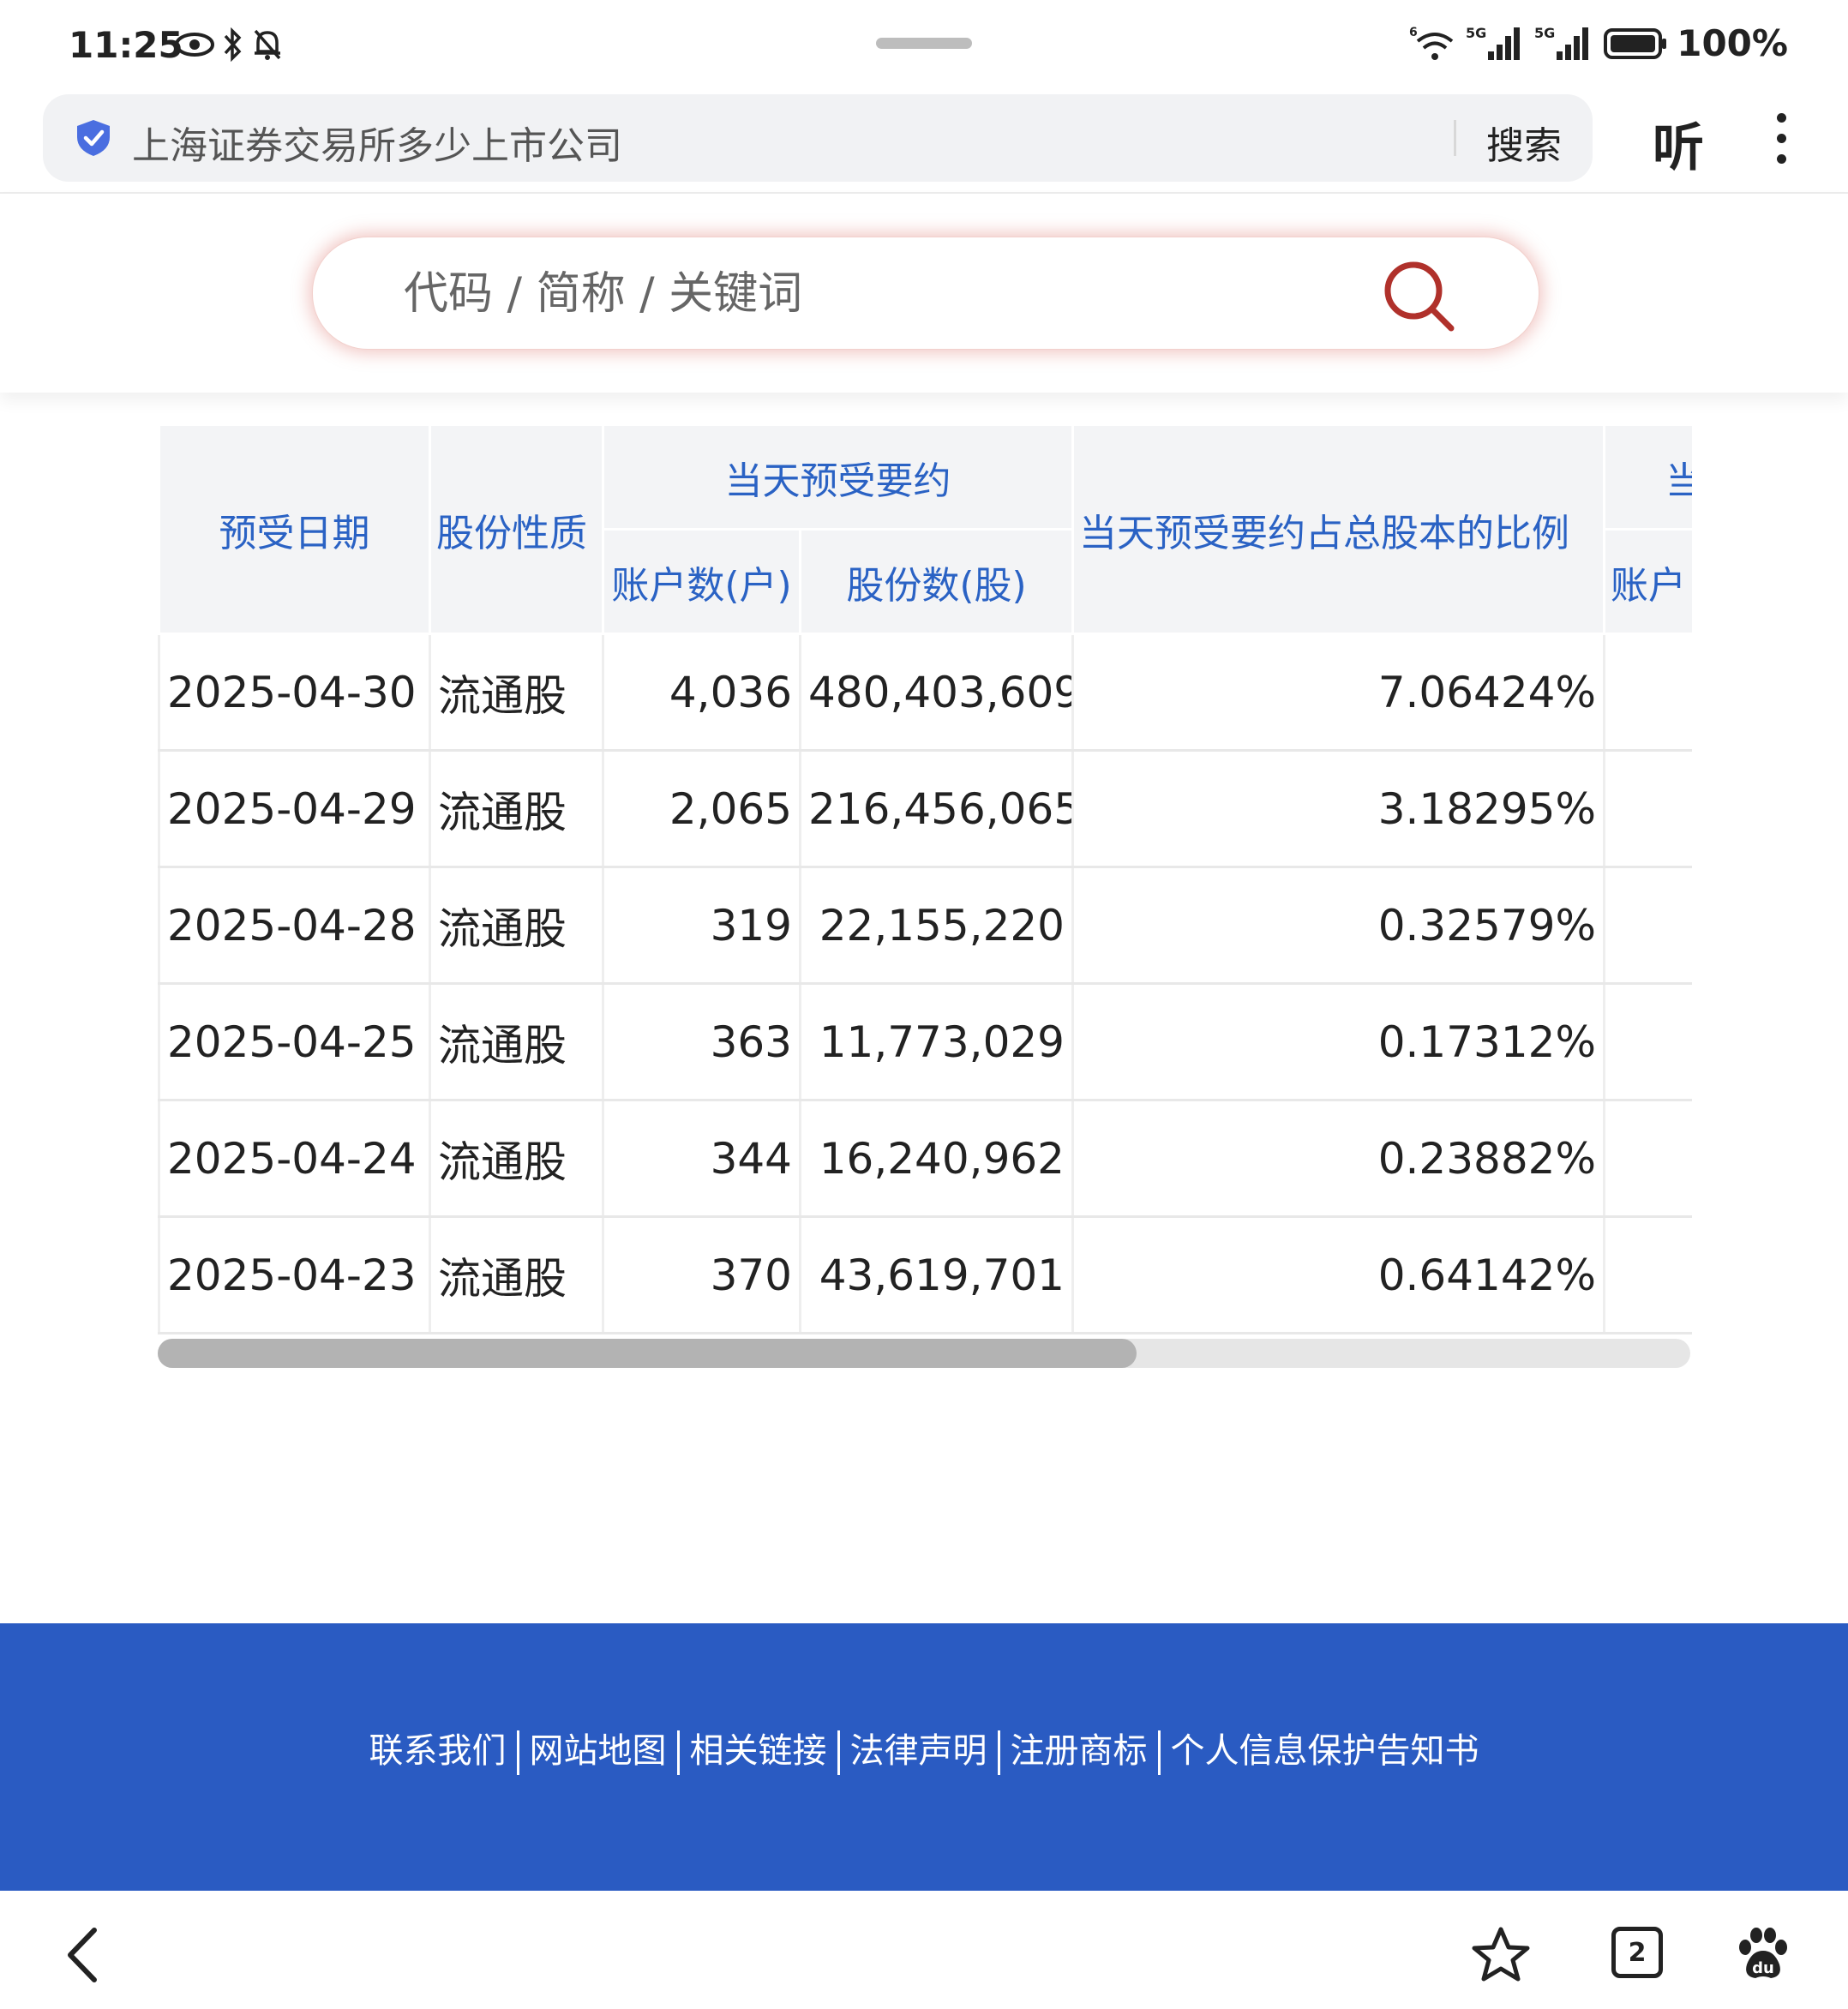 This screenshot has height=2009, width=1848. What do you see at coordinates (1476, 33) in the screenshot?
I see `signal-label-1: 5G` at bounding box center [1476, 33].